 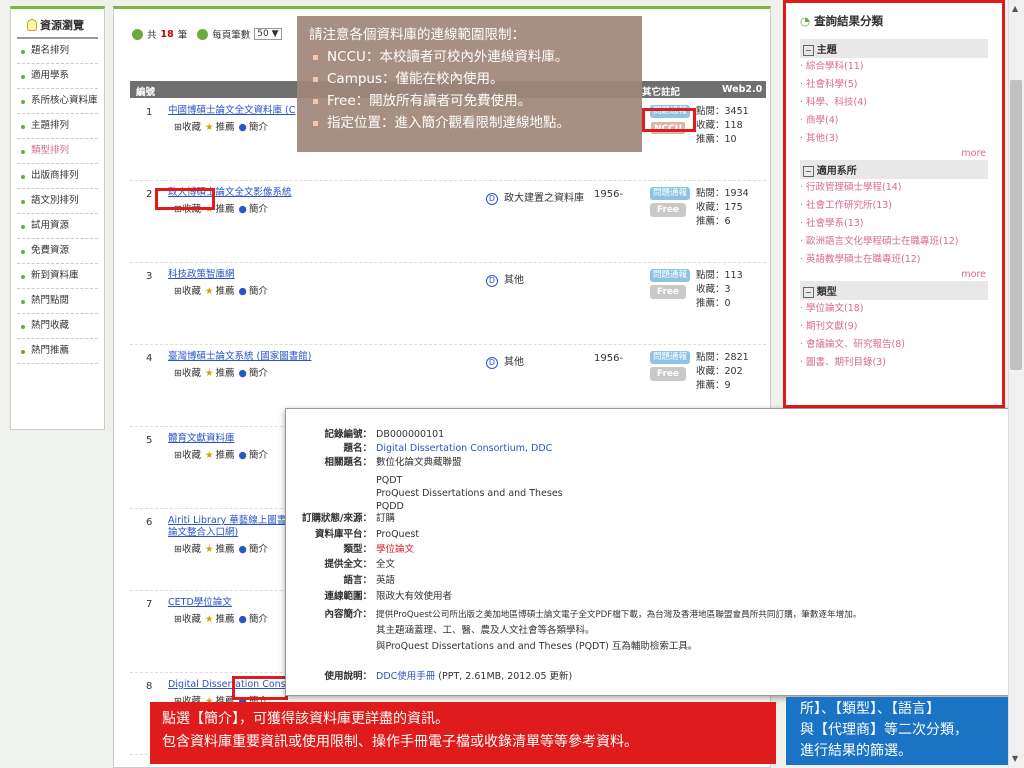 What do you see at coordinates (57, 101) in the screenshot?
I see `sidebar-item-core: 系所核心資料庫` at bounding box center [57, 101].